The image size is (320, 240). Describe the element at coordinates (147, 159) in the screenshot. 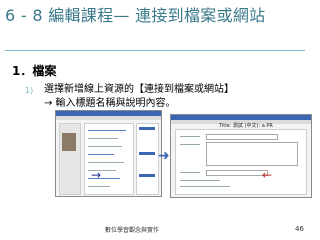

I see `right-pane` at that location.